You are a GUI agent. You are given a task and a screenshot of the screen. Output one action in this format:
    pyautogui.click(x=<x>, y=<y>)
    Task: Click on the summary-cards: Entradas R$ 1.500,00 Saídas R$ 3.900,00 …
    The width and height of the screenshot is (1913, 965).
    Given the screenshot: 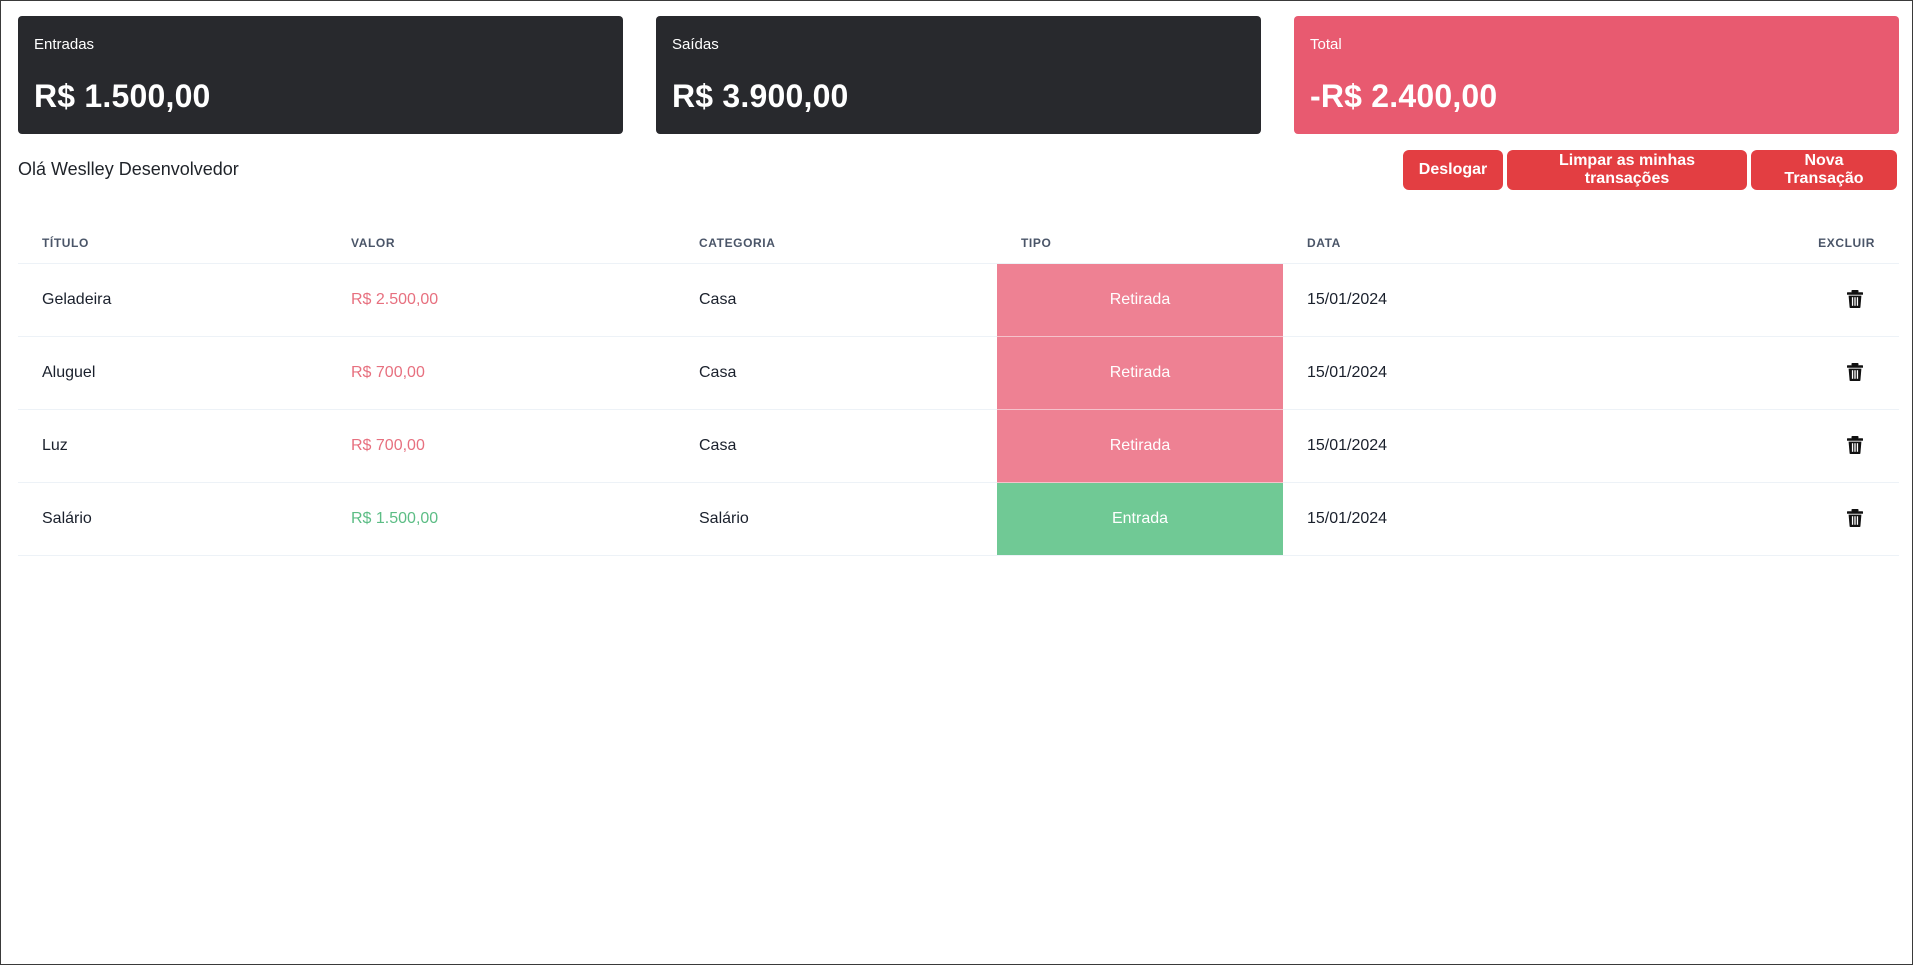 What is the action you would take?
    pyautogui.click(x=958, y=75)
    